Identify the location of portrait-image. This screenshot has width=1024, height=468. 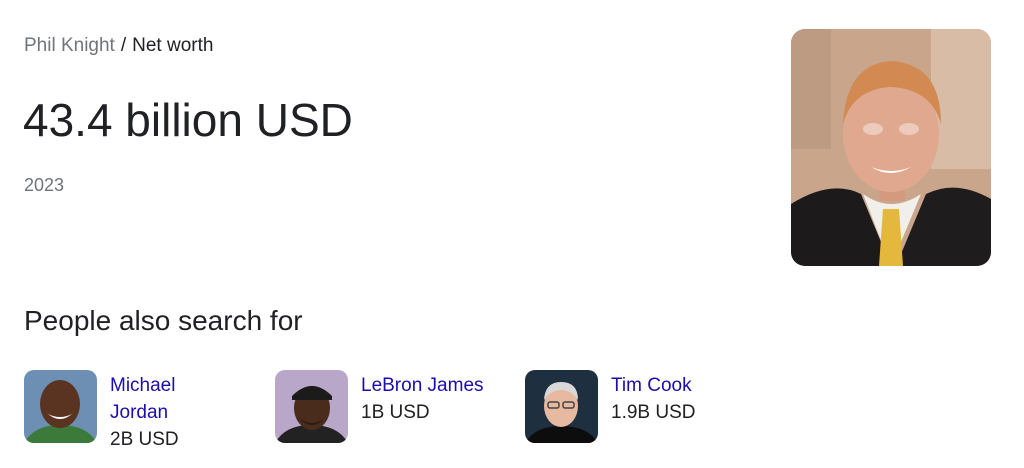
(891, 147).